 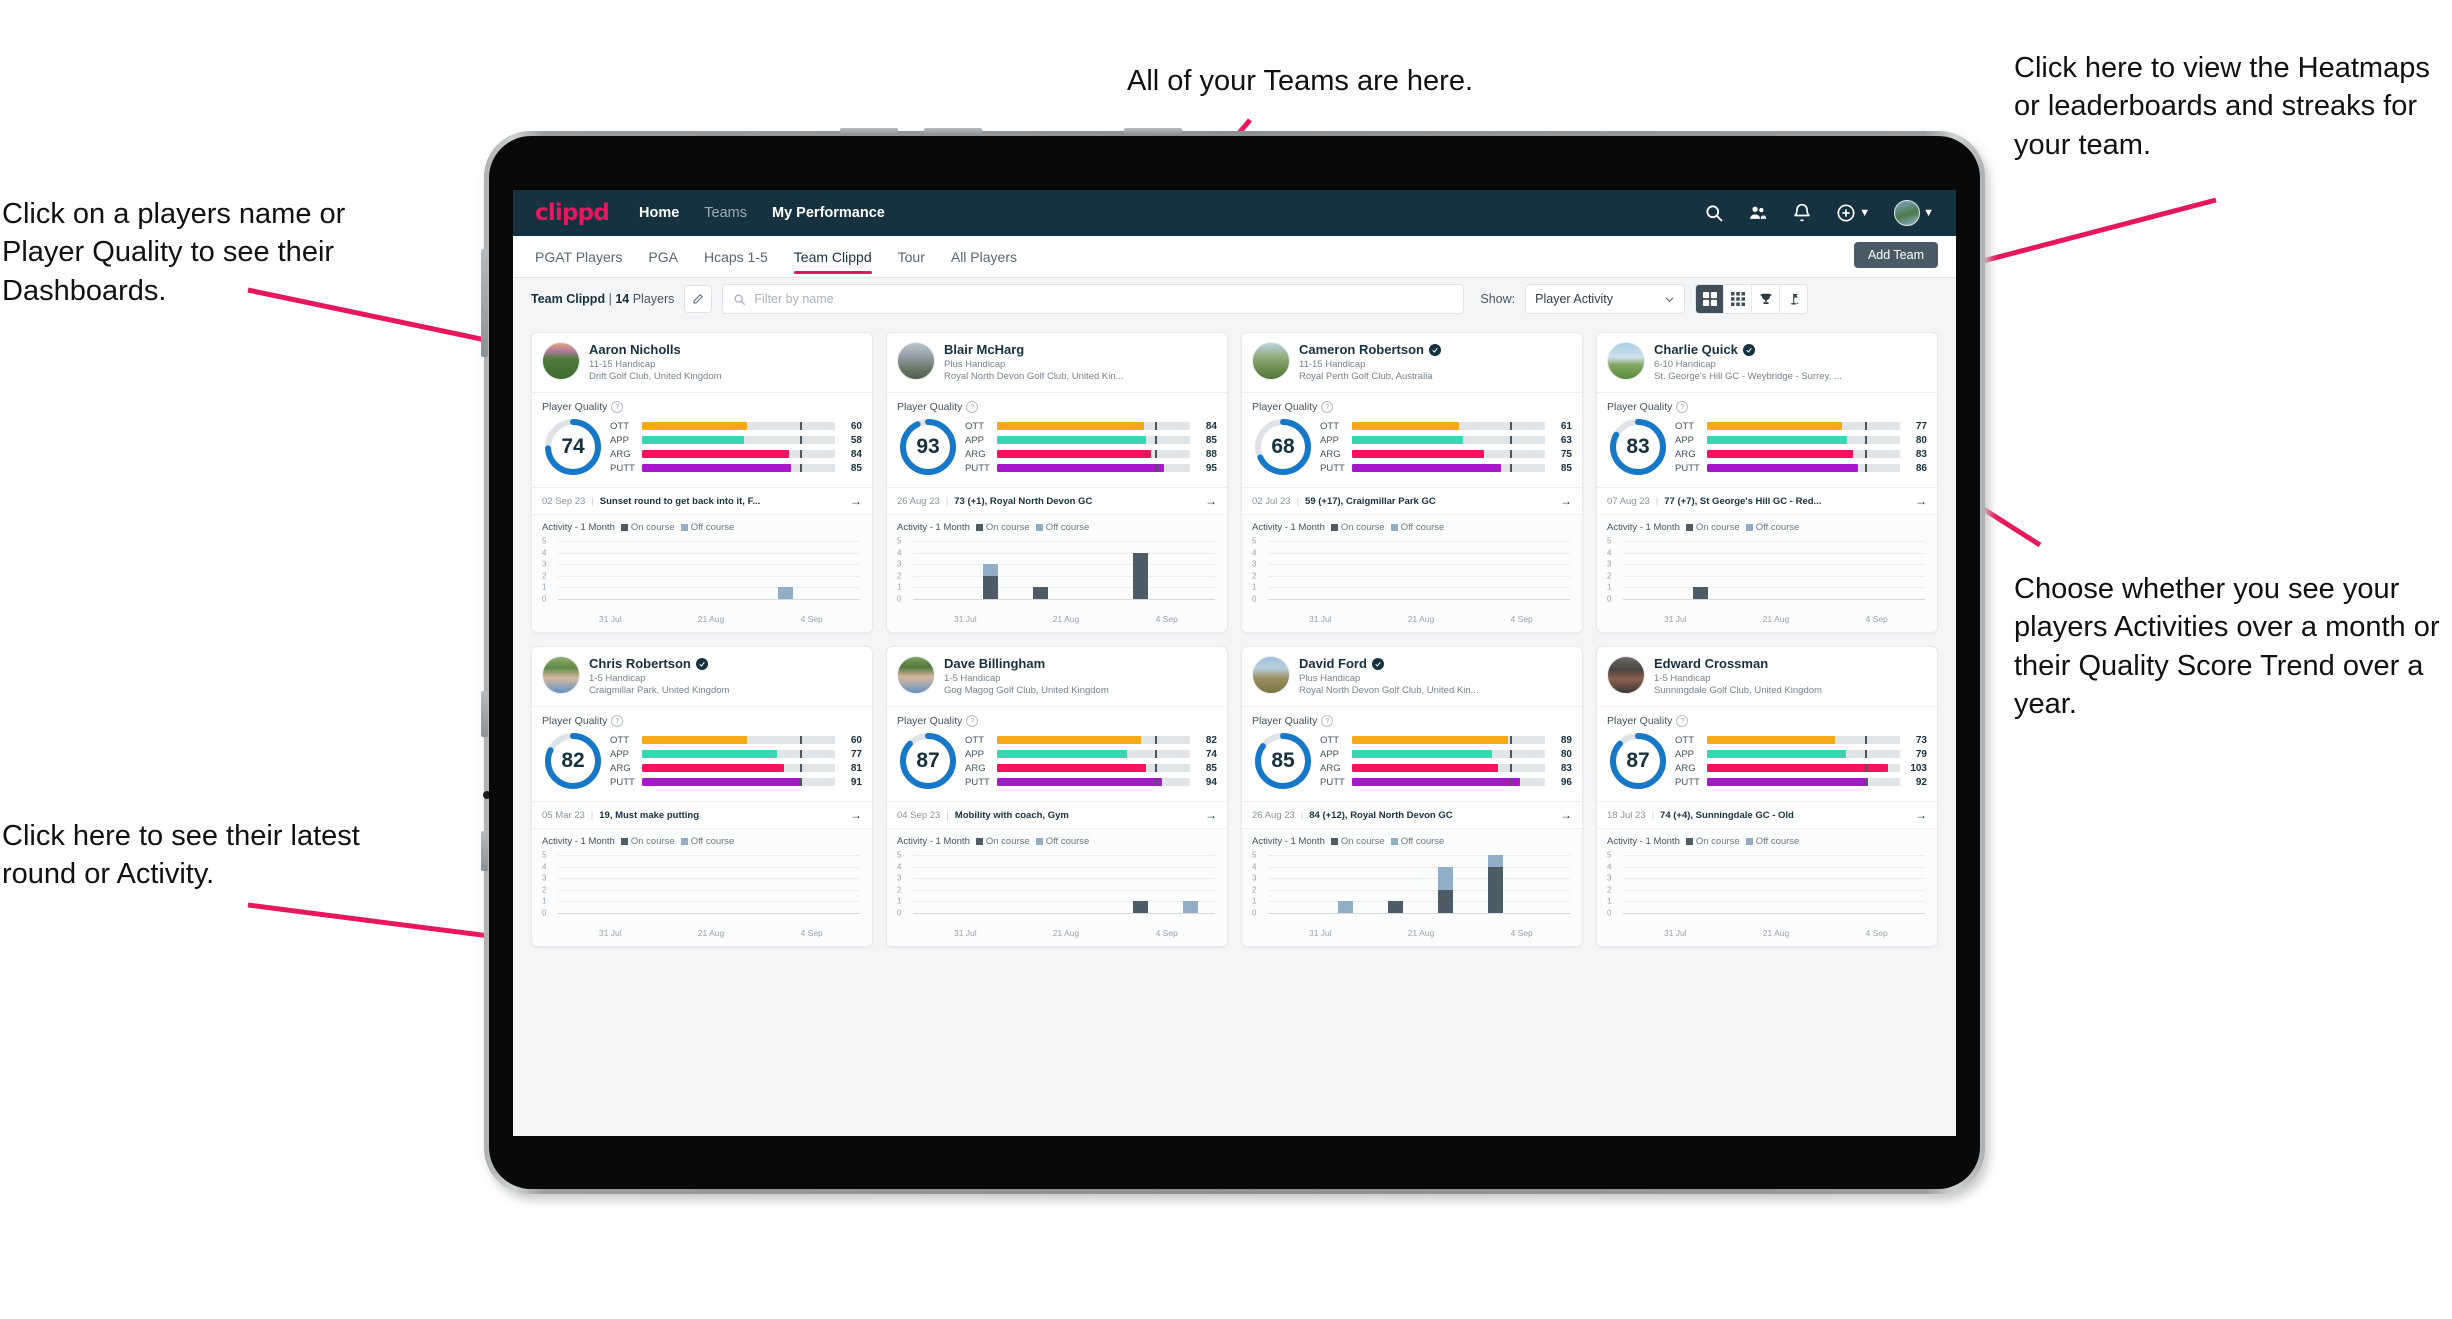 I want to click on player-name: Edward Crossman, so click(x=1790, y=663).